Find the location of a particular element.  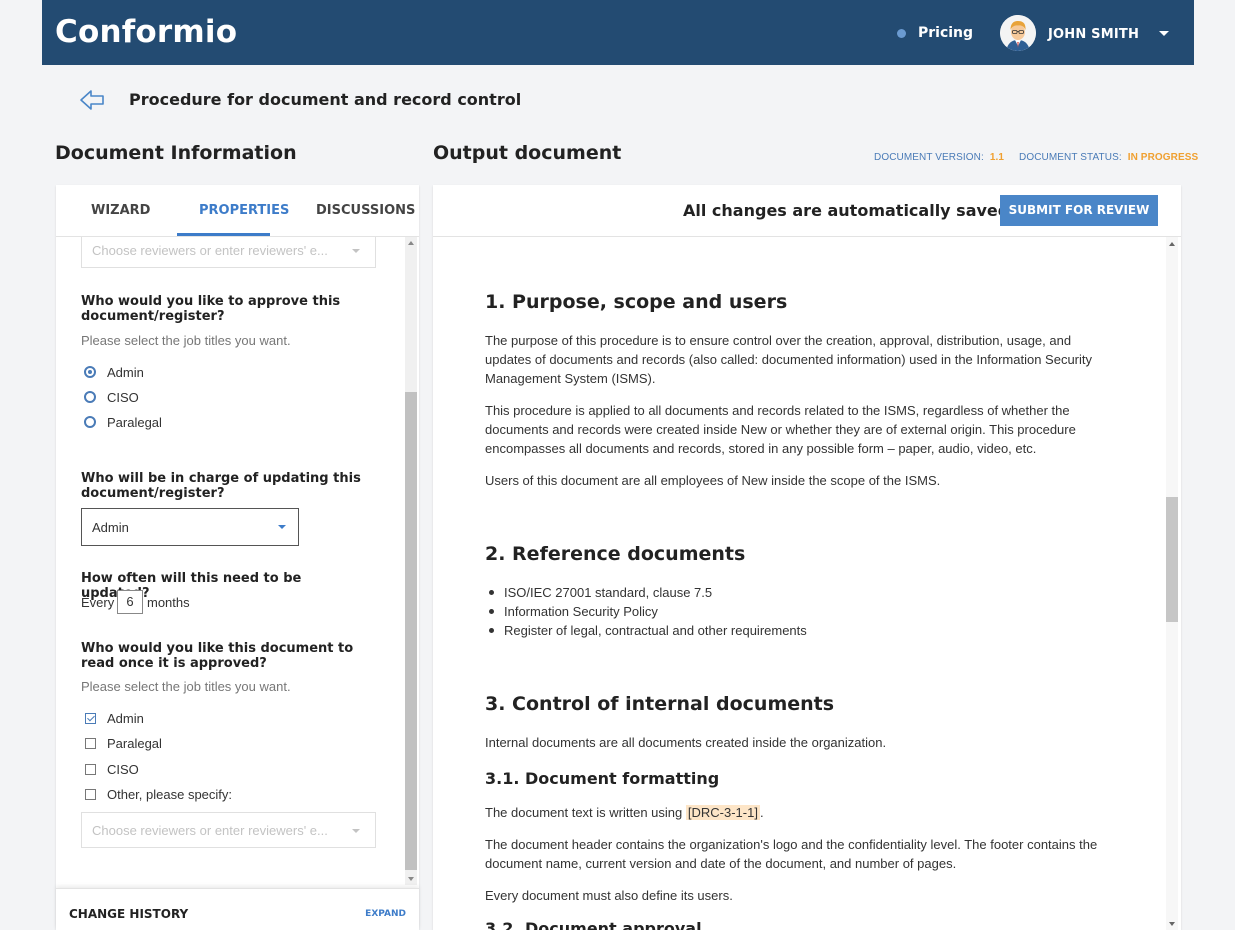

user-name: JOHN SMITH is located at coordinates (1093, 34).